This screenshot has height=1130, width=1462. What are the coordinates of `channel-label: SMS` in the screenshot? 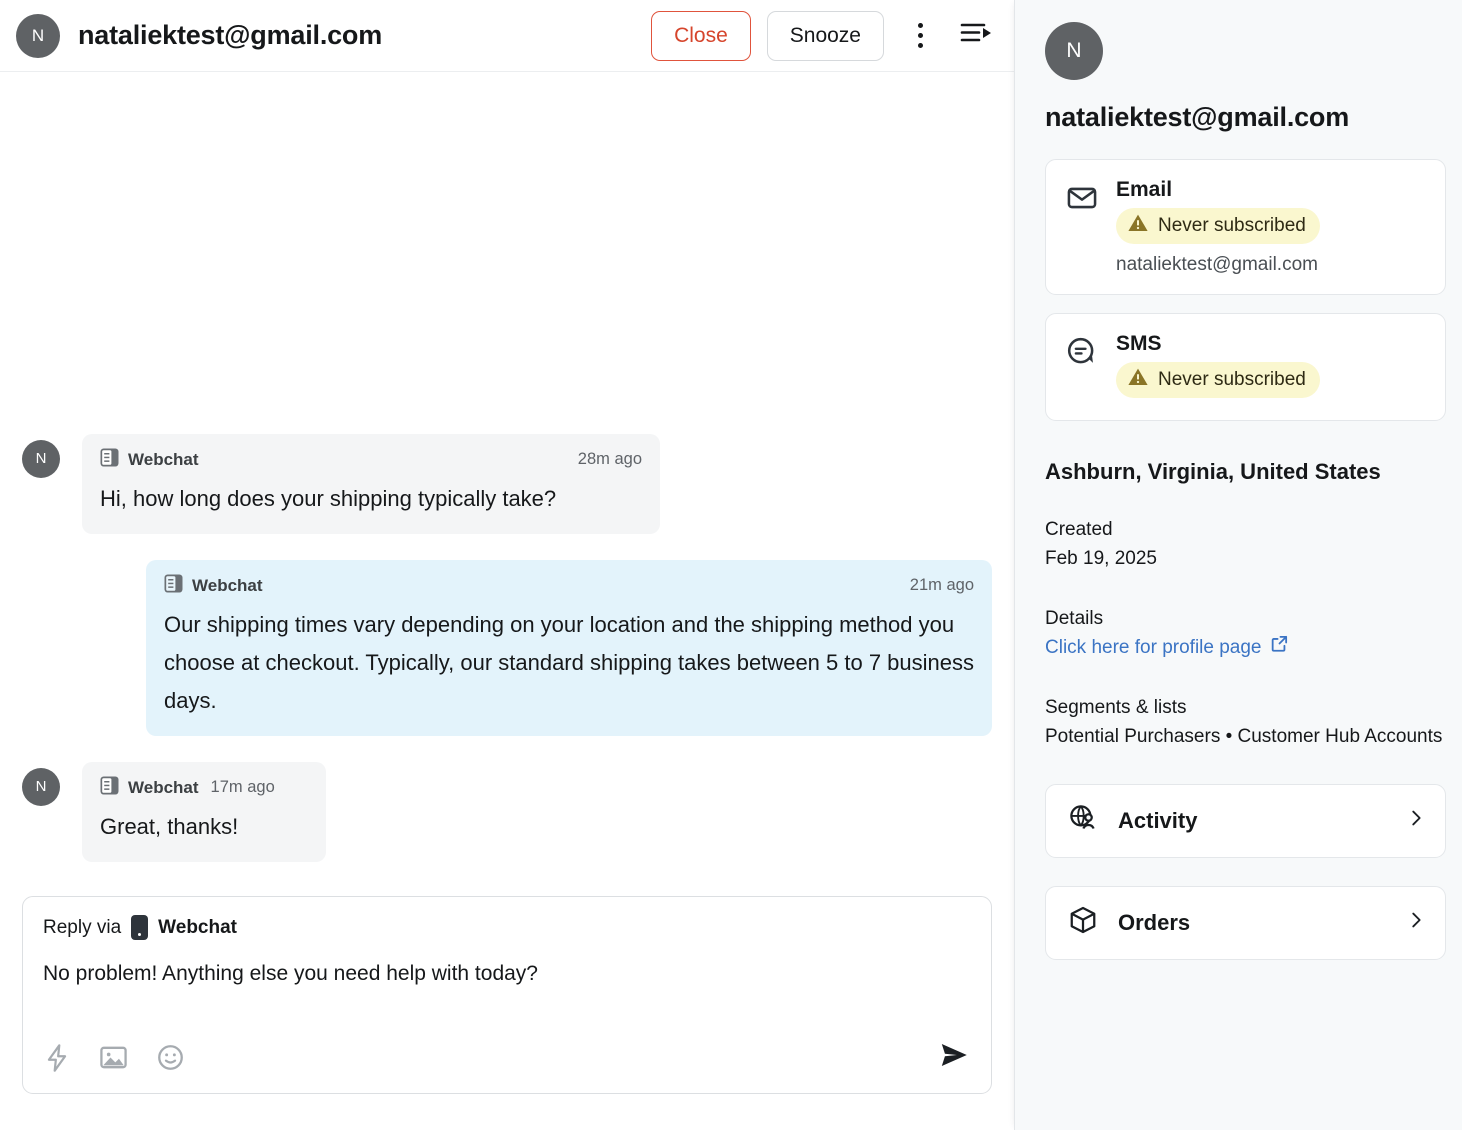 It's located at (1139, 343).